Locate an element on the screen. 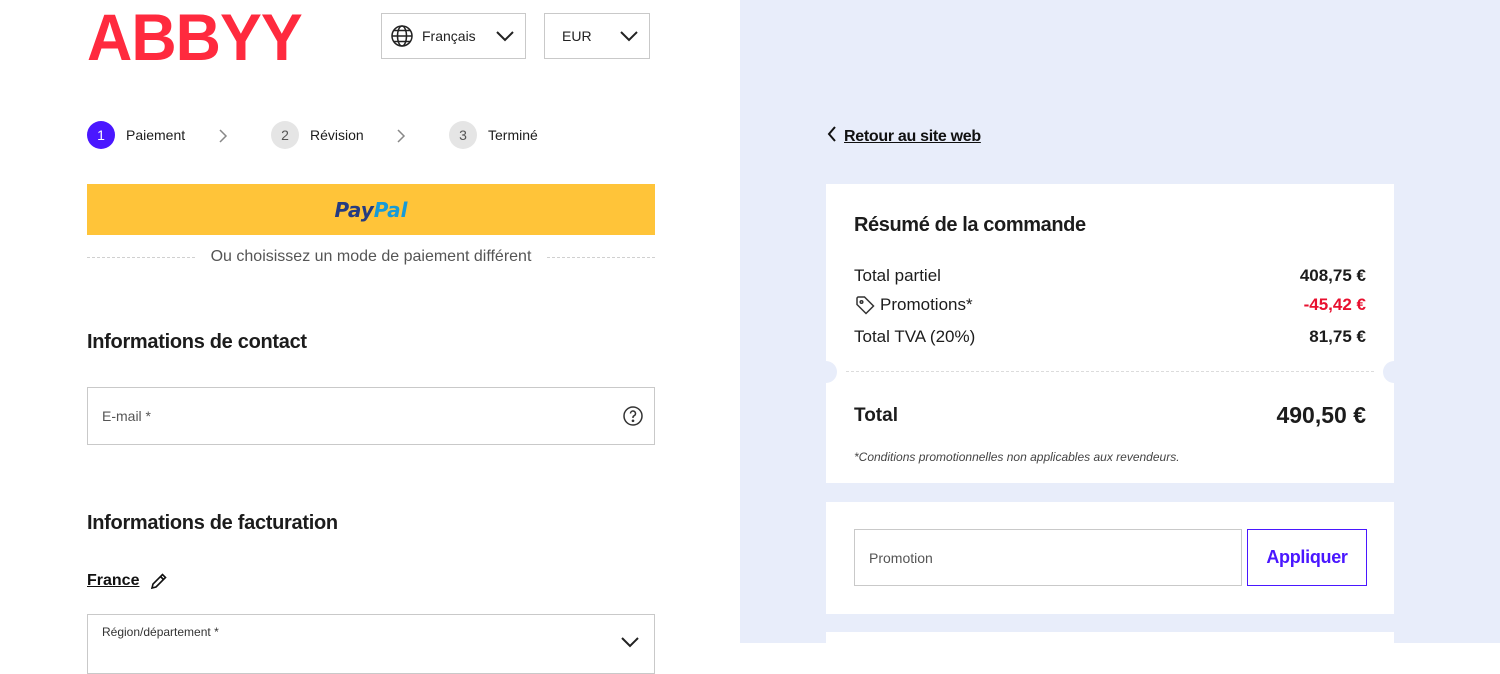 The width and height of the screenshot is (1500, 674). subtotal-value: 408,75 € is located at coordinates (1332, 275).